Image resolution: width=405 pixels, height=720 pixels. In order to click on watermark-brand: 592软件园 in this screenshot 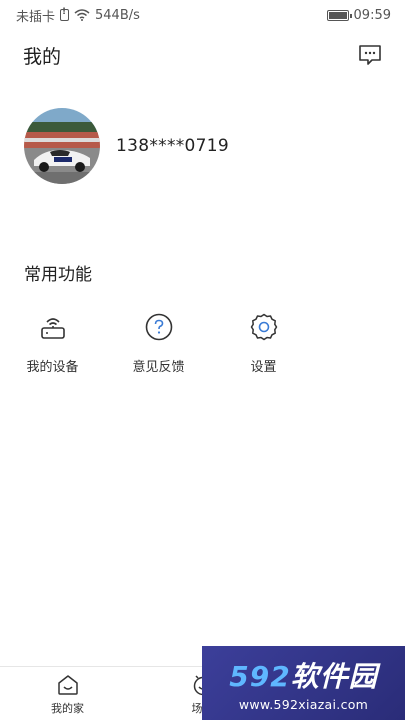, I will do `click(303, 675)`.